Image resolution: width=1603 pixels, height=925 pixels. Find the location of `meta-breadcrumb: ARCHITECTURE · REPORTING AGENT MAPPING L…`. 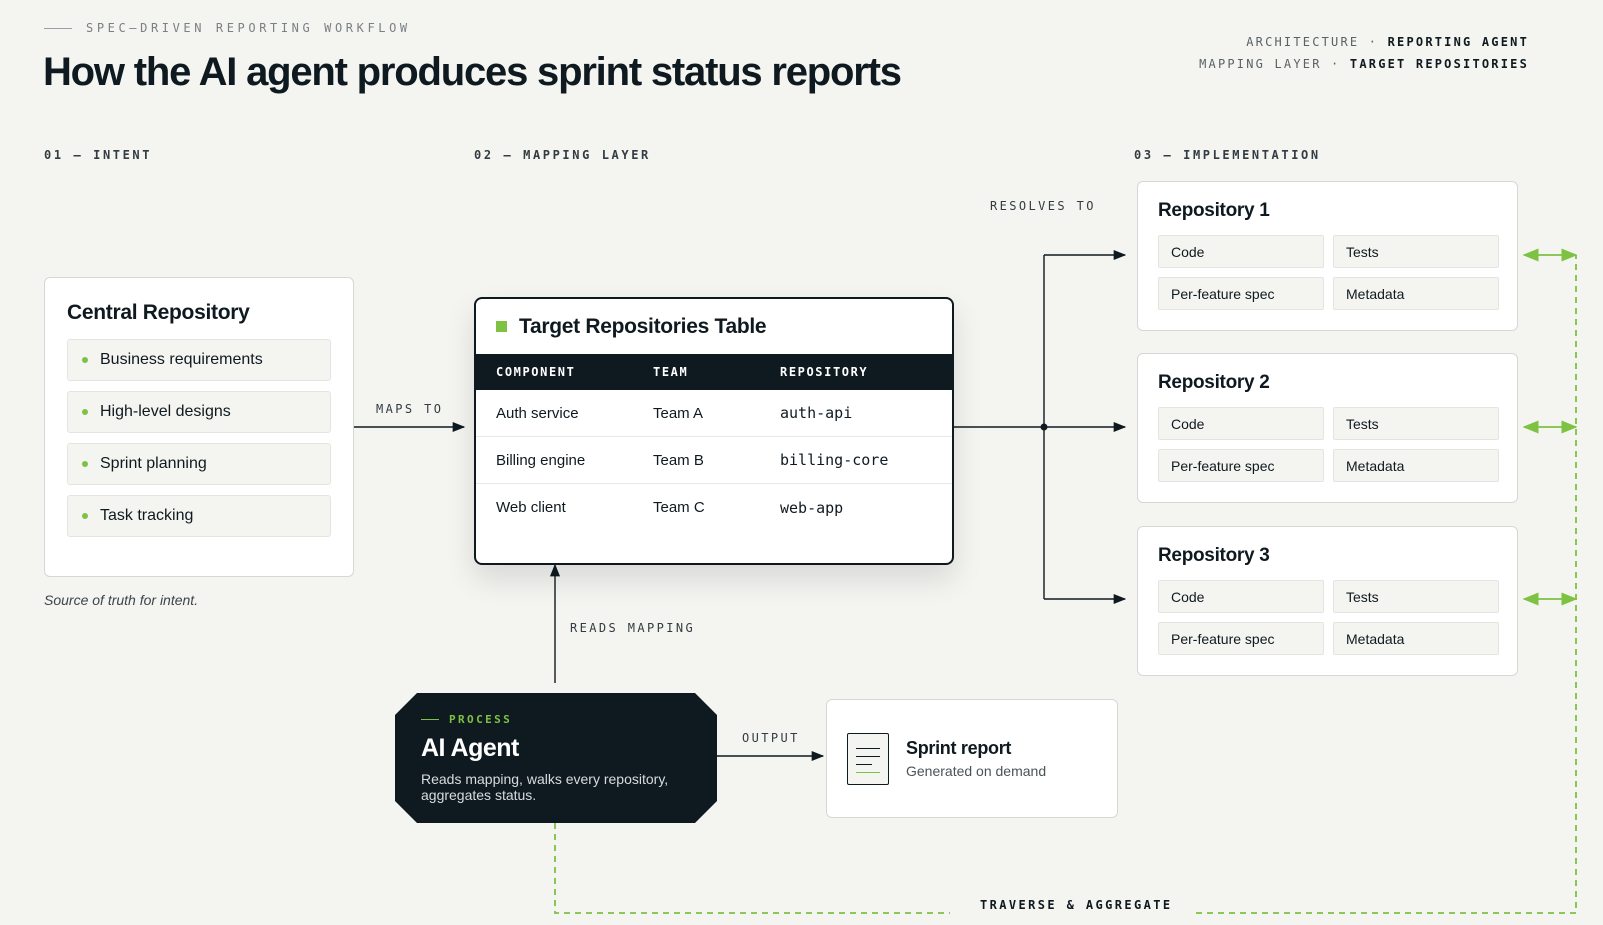

meta-breadcrumb: ARCHITECTURE · REPORTING AGENT MAPPING L… is located at coordinates (1364, 53).